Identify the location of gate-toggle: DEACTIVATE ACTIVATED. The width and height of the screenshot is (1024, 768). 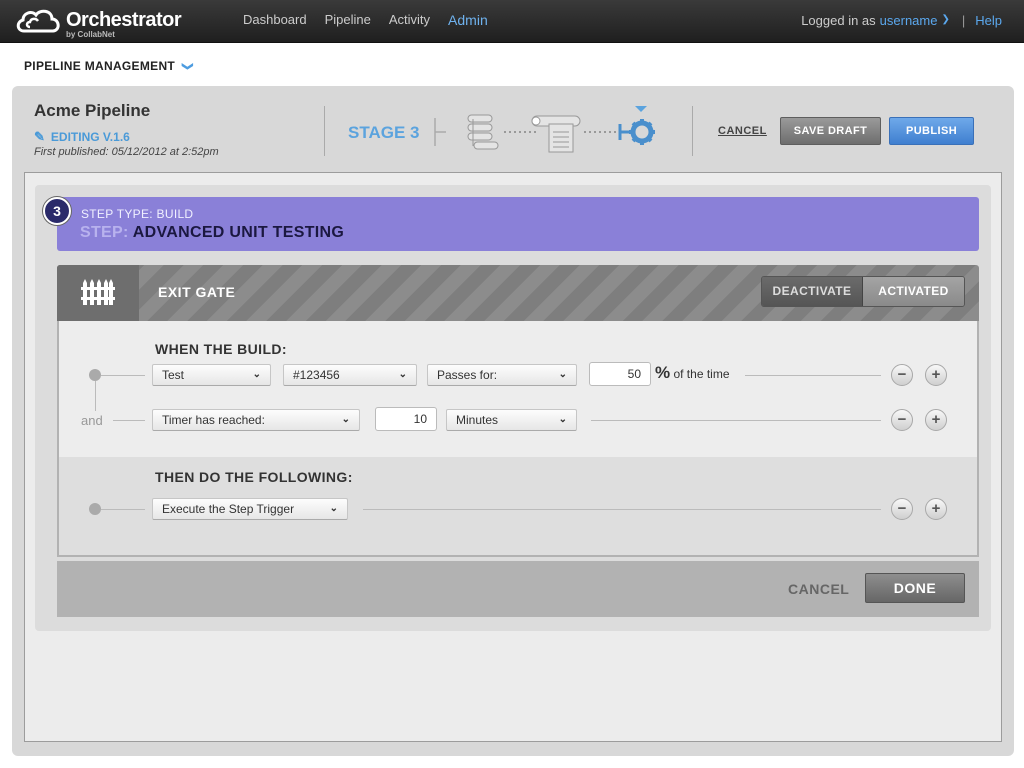
(863, 291).